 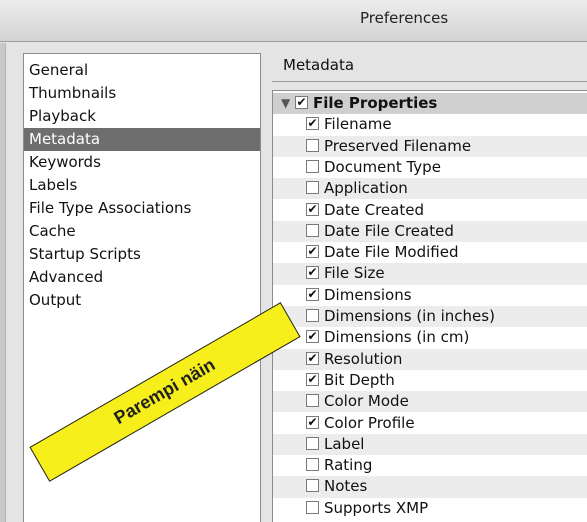 I want to click on field-row: ✔ Date File Modified, so click(x=430, y=252).